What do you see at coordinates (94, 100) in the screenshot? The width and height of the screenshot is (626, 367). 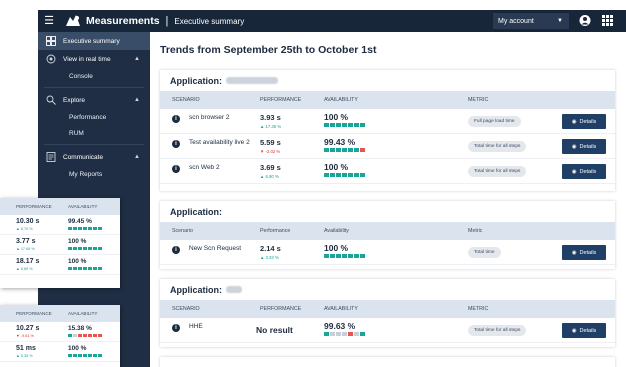 I see `sidebar-item-explore: Explore ▲` at bounding box center [94, 100].